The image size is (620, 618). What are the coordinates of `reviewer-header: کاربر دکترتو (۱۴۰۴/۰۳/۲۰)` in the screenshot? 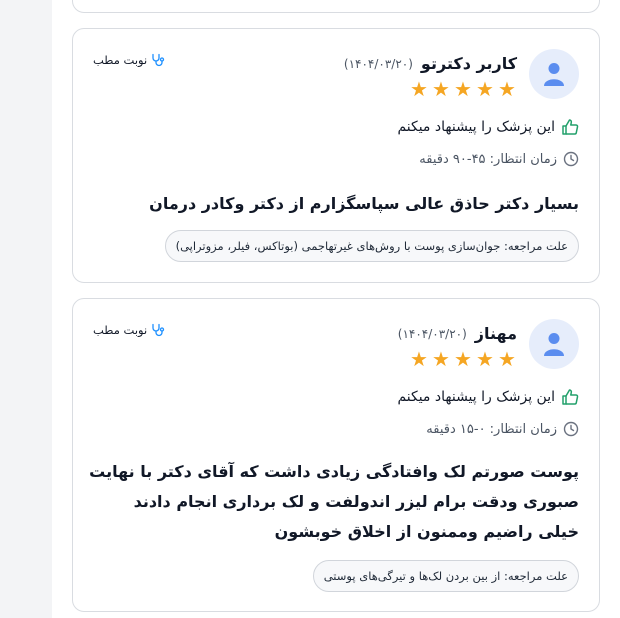 It's located at (430, 63).